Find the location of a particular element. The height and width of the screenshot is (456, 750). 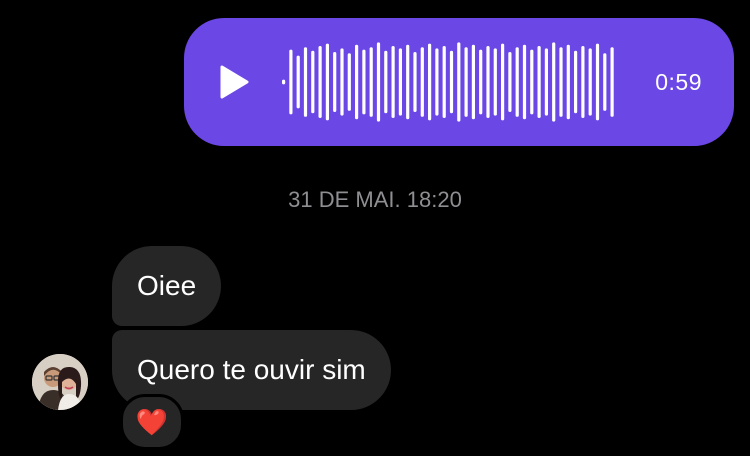

avatar-photo is located at coordinates (60, 382).